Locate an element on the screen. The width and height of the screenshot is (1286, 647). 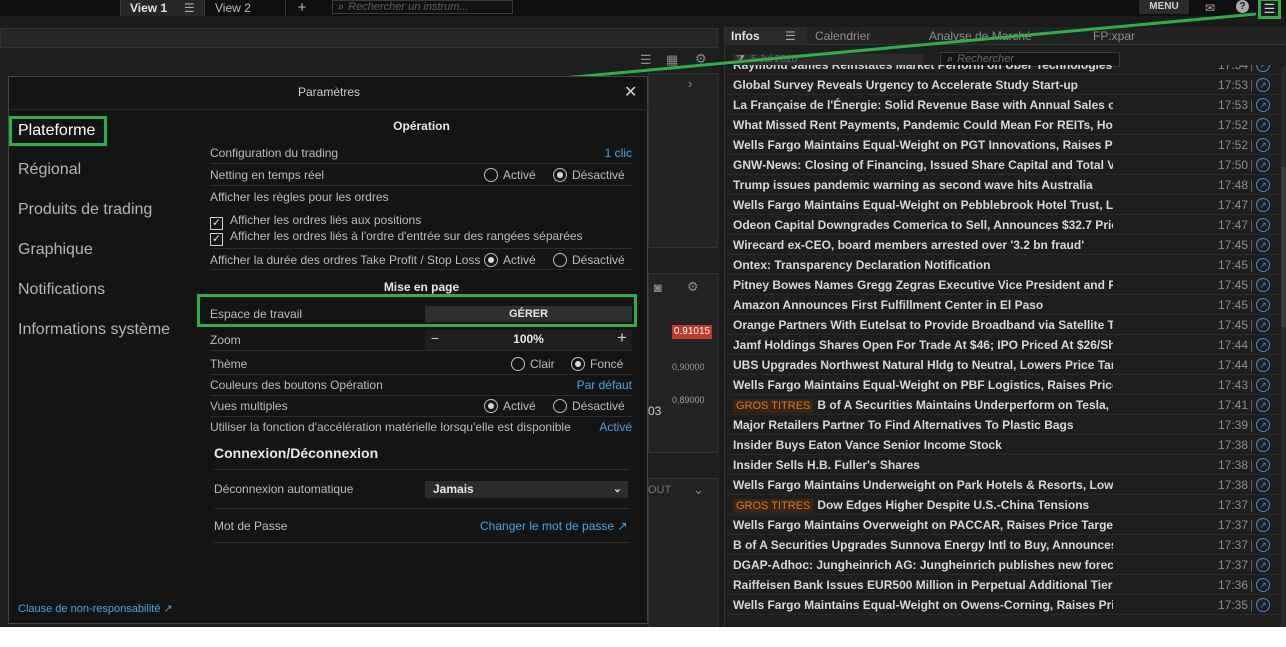
hw-accel-link: Activé is located at coordinates (615, 427).